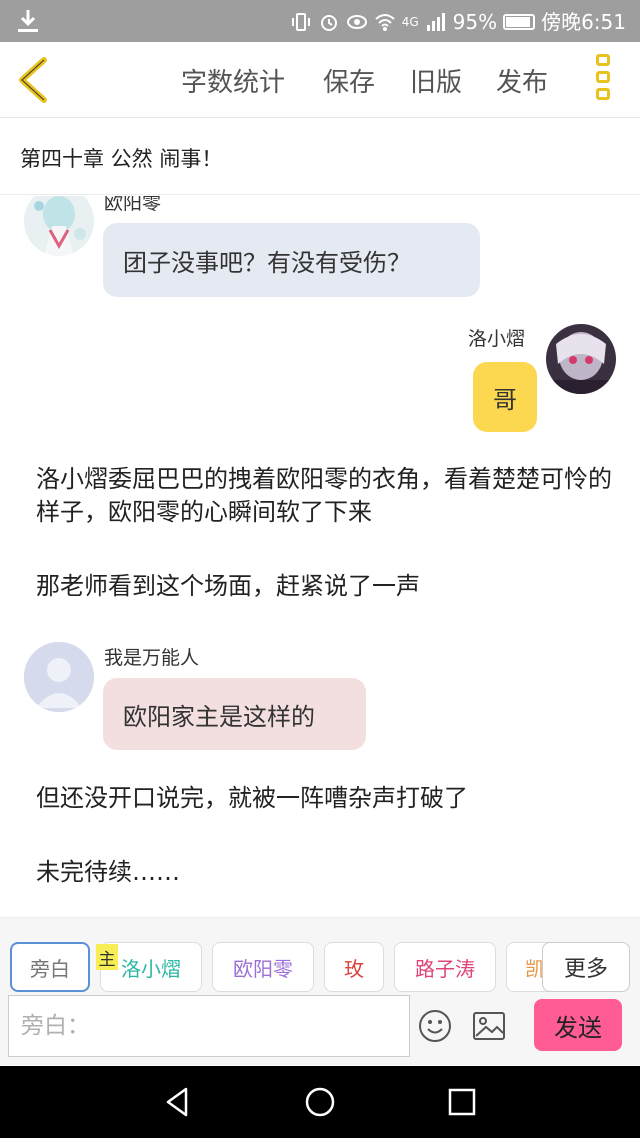 This screenshot has height=1138, width=640. I want to click on role-label: 路子涛, so click(445, 968).